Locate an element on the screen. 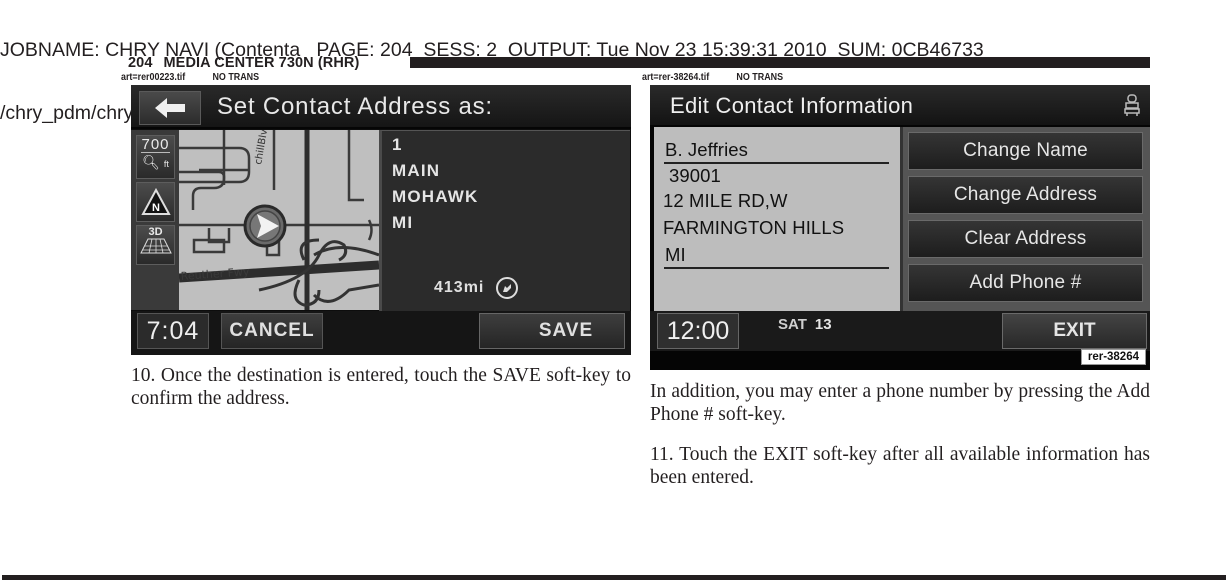 This screenshot has width=1226, height=580. screen-title-bar: Edit Contact Information is located at coordinates (900, 106).